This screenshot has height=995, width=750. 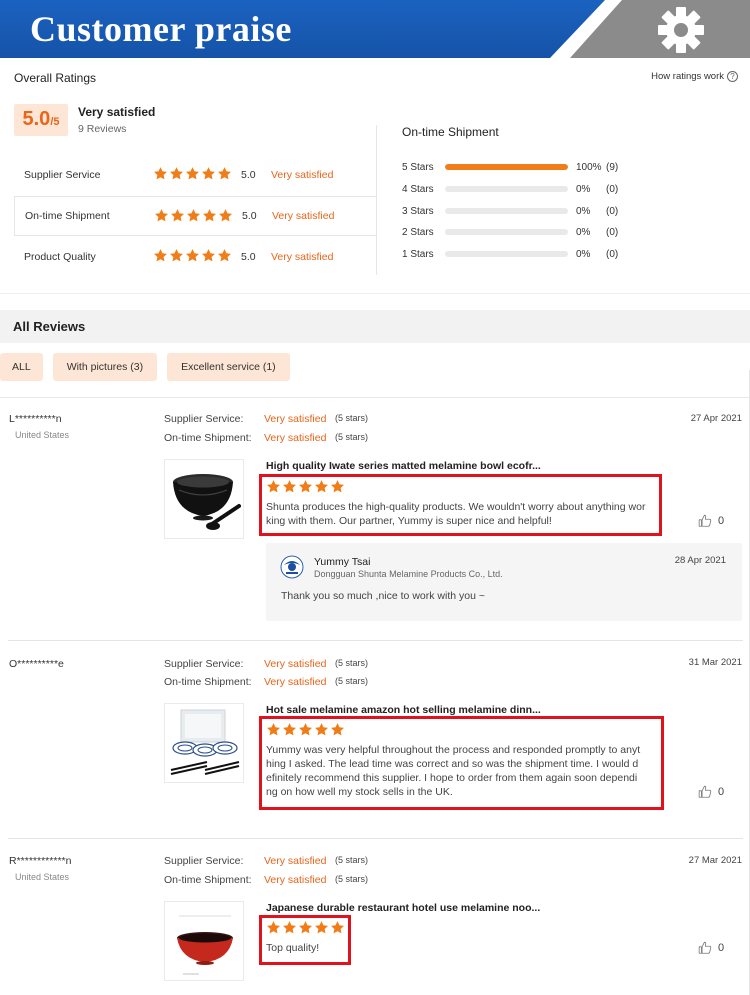 What do you see at coordinates (375, 640) in the screenshot?
I see `review-divider` at bounding box center [375, 640].